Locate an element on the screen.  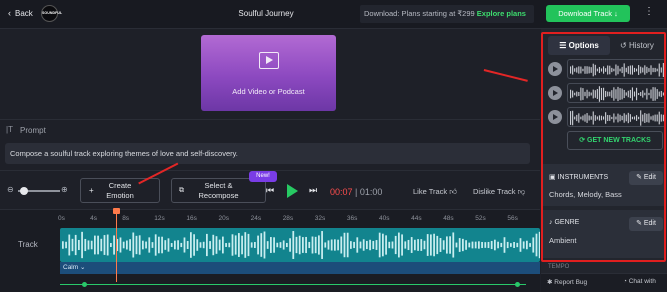
edit-label: Edit is located at coordinates (649, 177).